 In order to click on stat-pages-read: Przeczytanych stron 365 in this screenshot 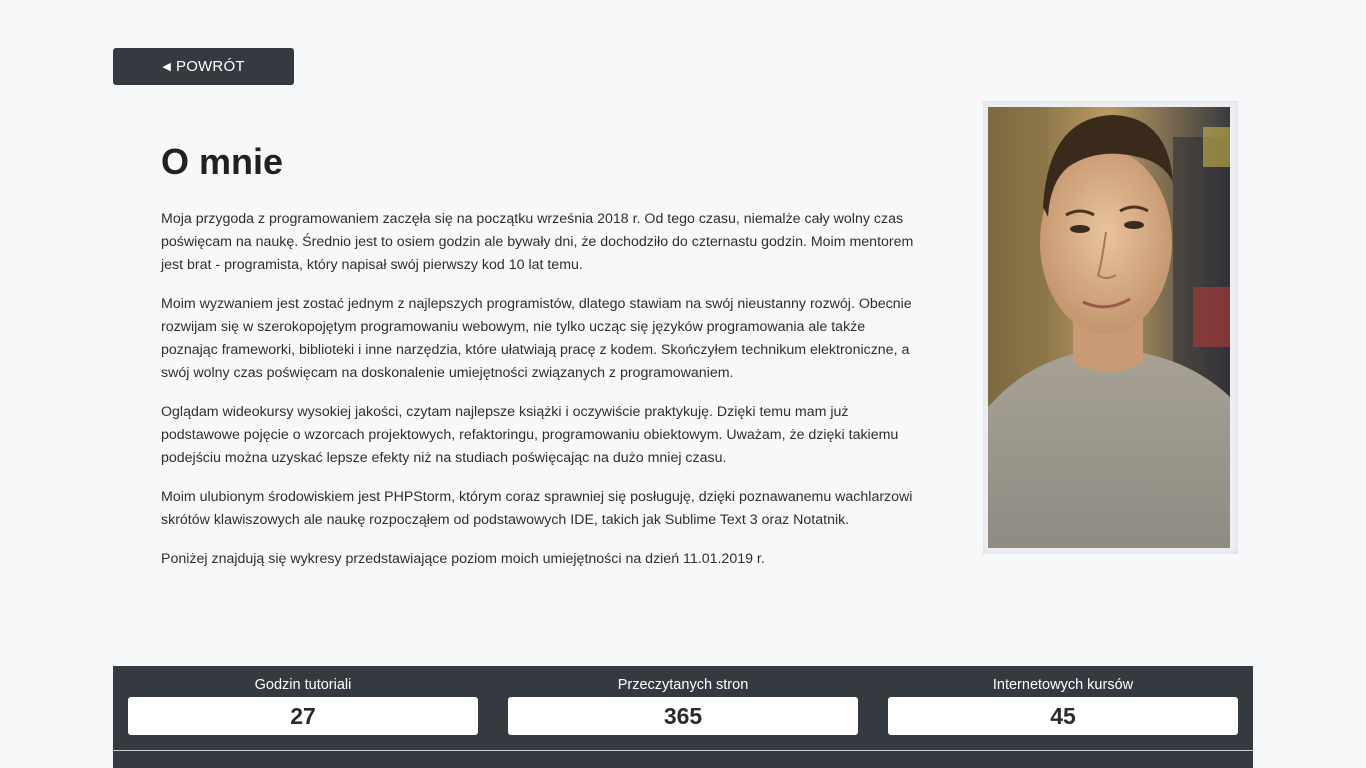, I will do `click(683, 705)`.